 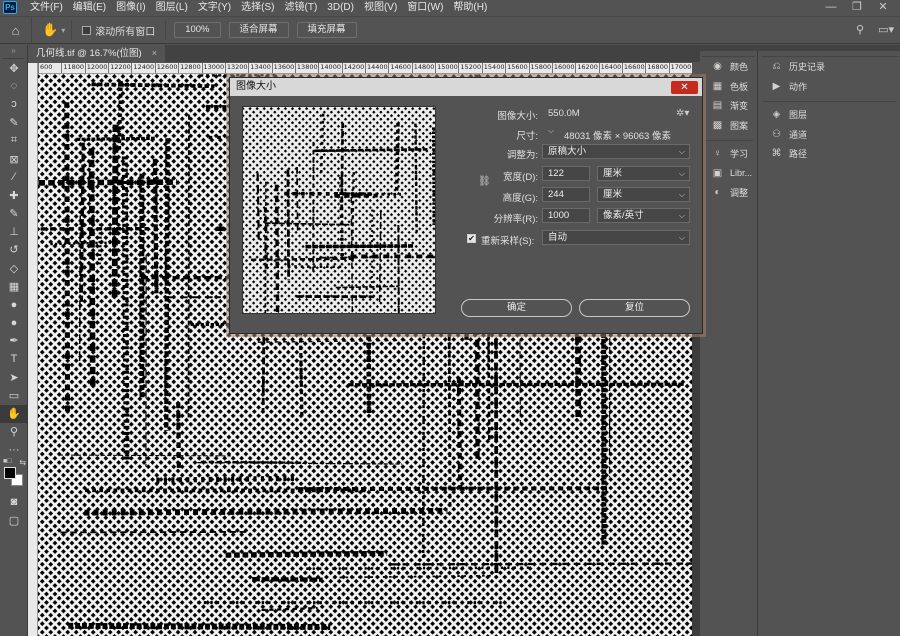 I want to click on width-label: 宽度(D):, so click(x=520, y=177).